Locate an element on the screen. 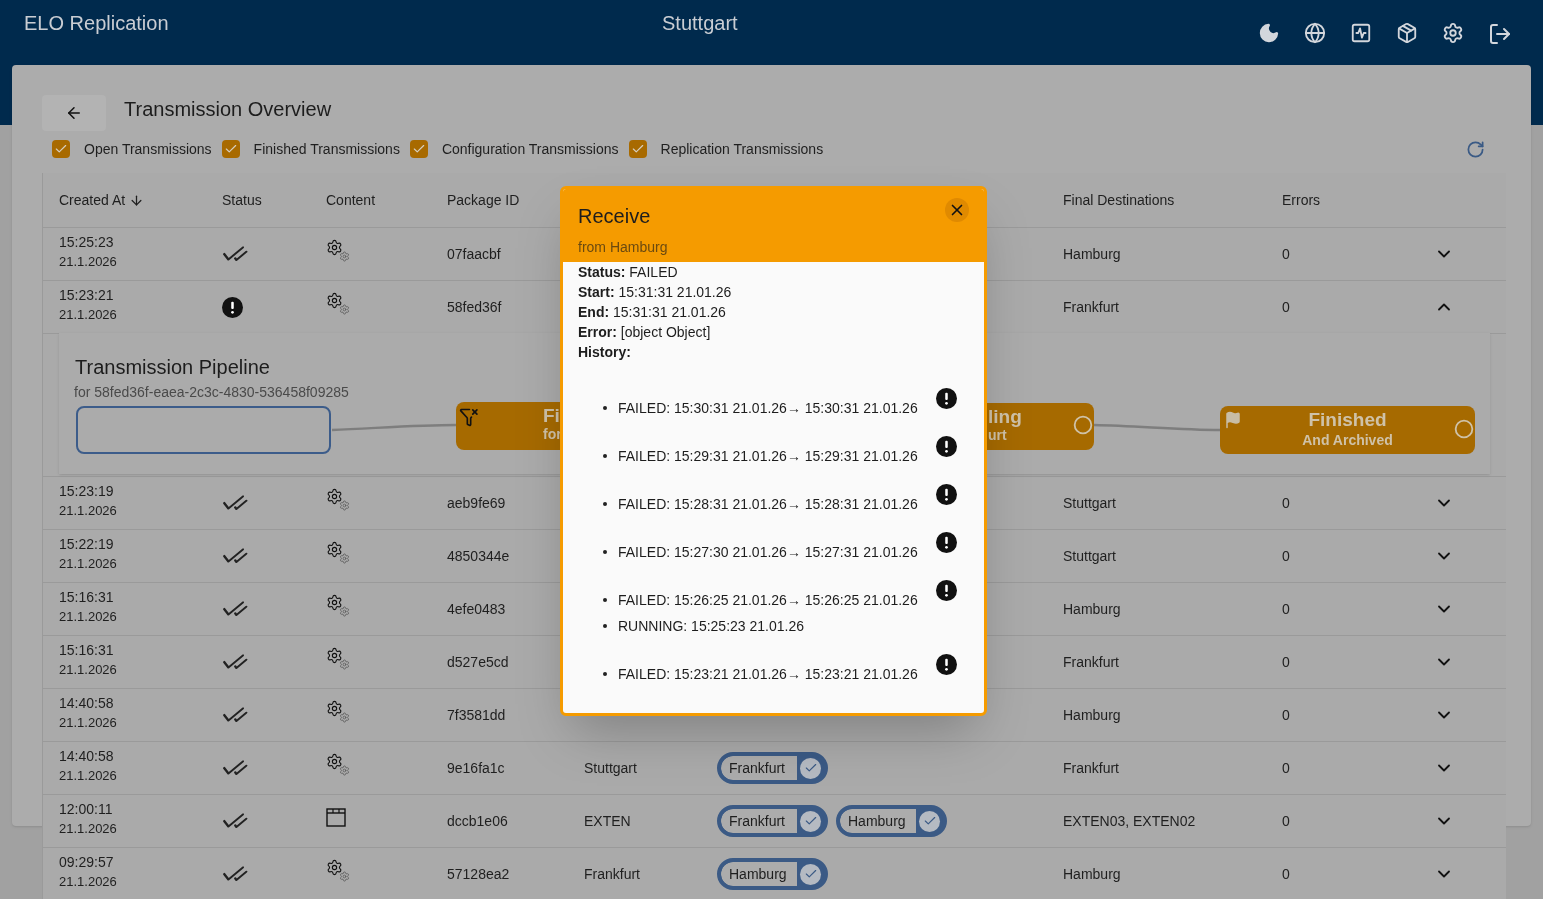 This screenshot has width=1543, height=899. package-icon is located at coordinates (1407, 33).